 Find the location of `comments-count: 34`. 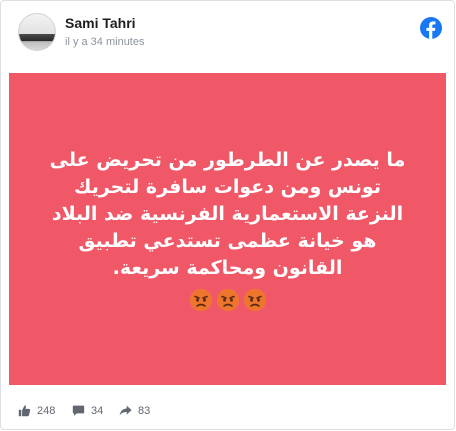

comments-count: 34 is located at coordinates (97, 410).